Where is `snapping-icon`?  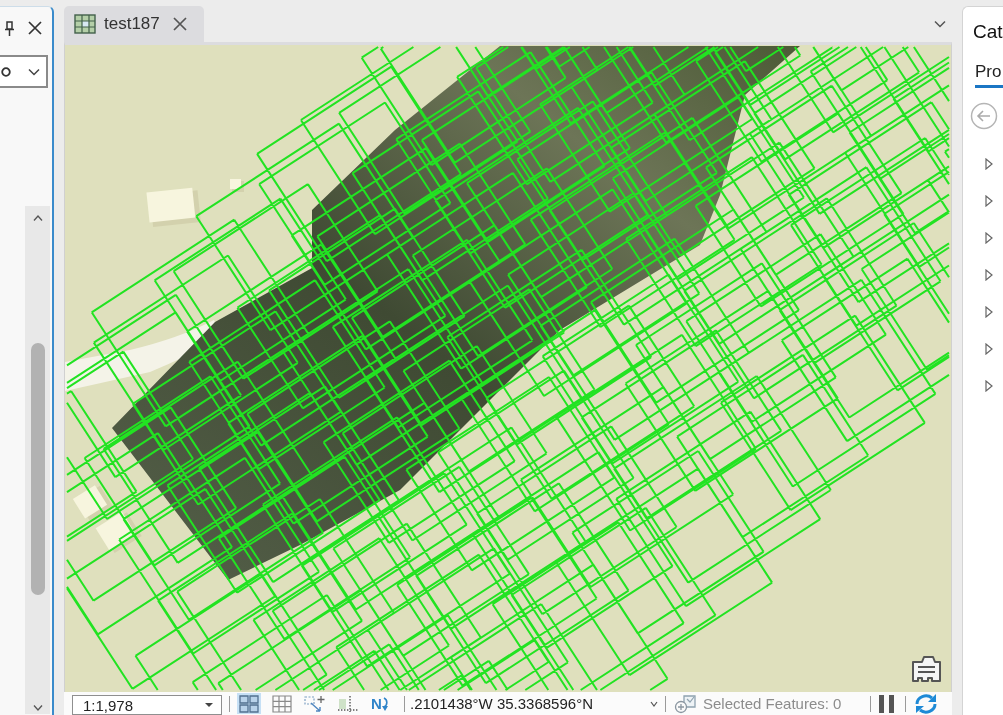
snapping-icon is located at coordinates (315, 703).